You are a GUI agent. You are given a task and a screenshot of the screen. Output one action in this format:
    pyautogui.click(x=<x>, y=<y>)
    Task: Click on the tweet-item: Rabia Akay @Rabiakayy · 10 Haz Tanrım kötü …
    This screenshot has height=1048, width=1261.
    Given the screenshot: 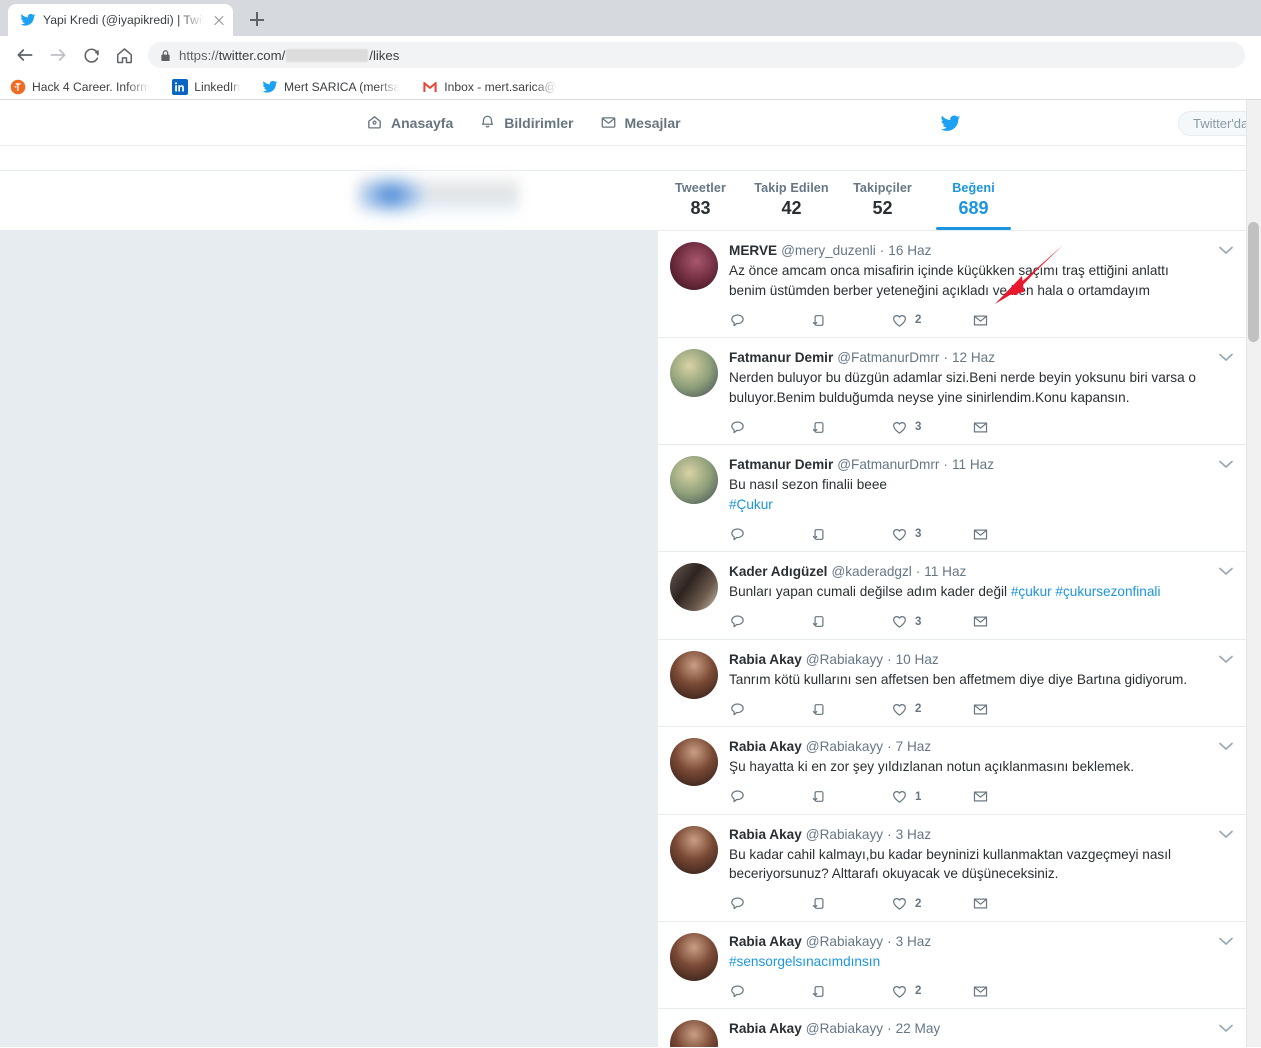 What is the action you would take?
    pyautogui.click(x=952, y=683)
    